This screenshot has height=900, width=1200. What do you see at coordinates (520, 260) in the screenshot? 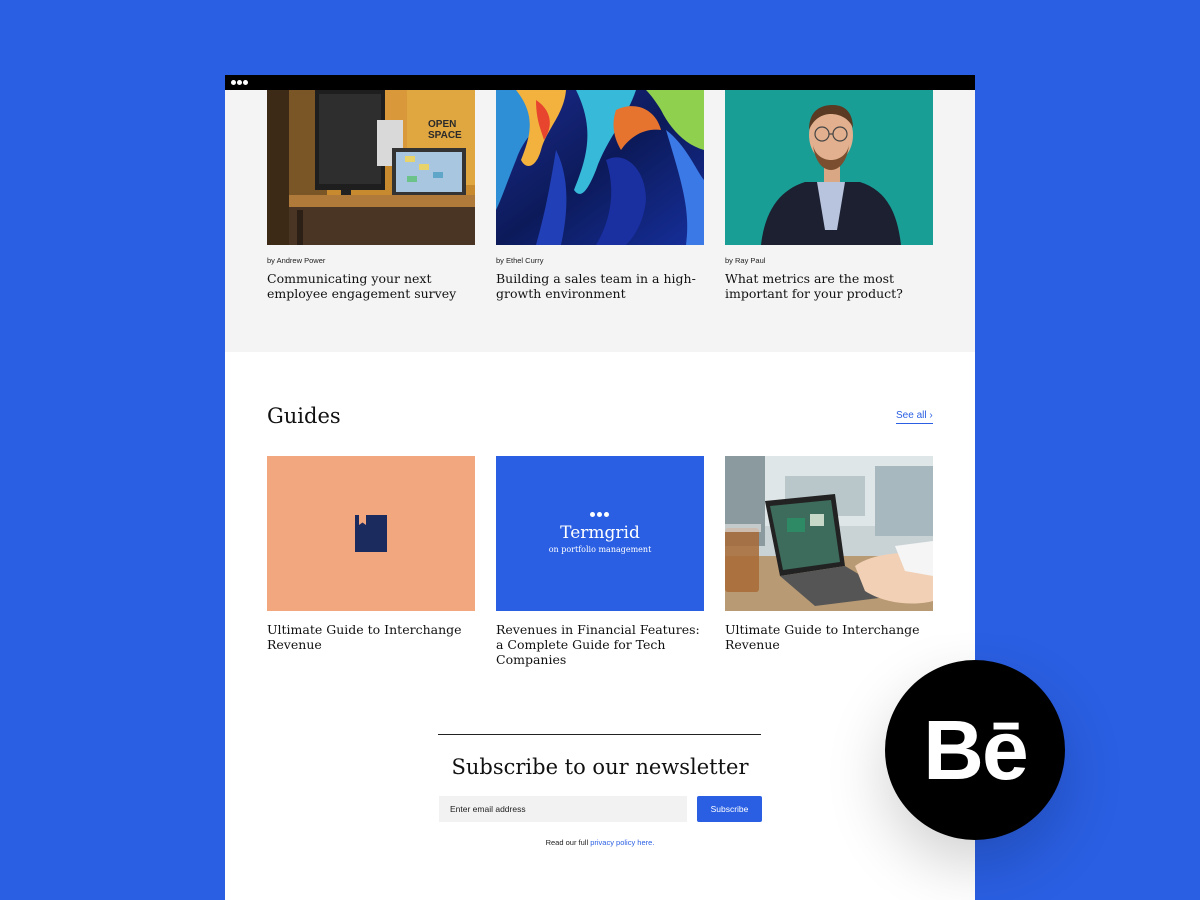
I see `article-author: by Ethel Curry` at bounding box center [520, 260].